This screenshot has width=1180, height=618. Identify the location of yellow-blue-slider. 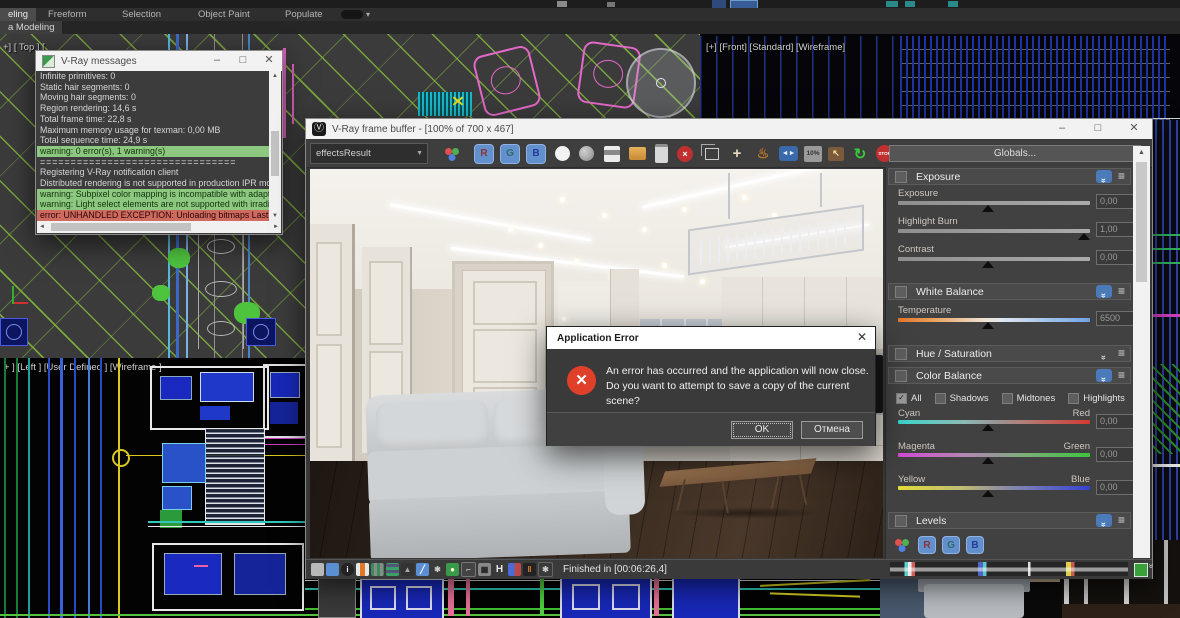
(994, 491).